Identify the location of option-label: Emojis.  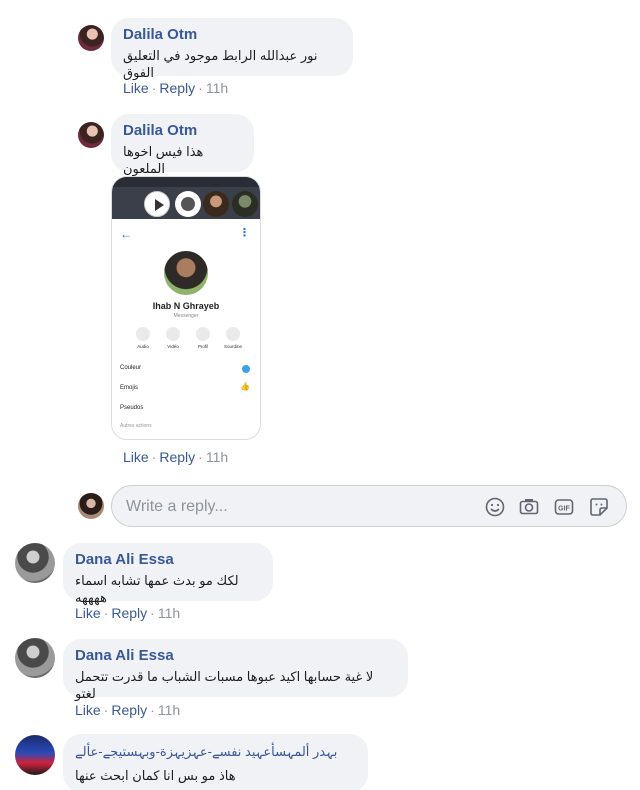
(129, 388).